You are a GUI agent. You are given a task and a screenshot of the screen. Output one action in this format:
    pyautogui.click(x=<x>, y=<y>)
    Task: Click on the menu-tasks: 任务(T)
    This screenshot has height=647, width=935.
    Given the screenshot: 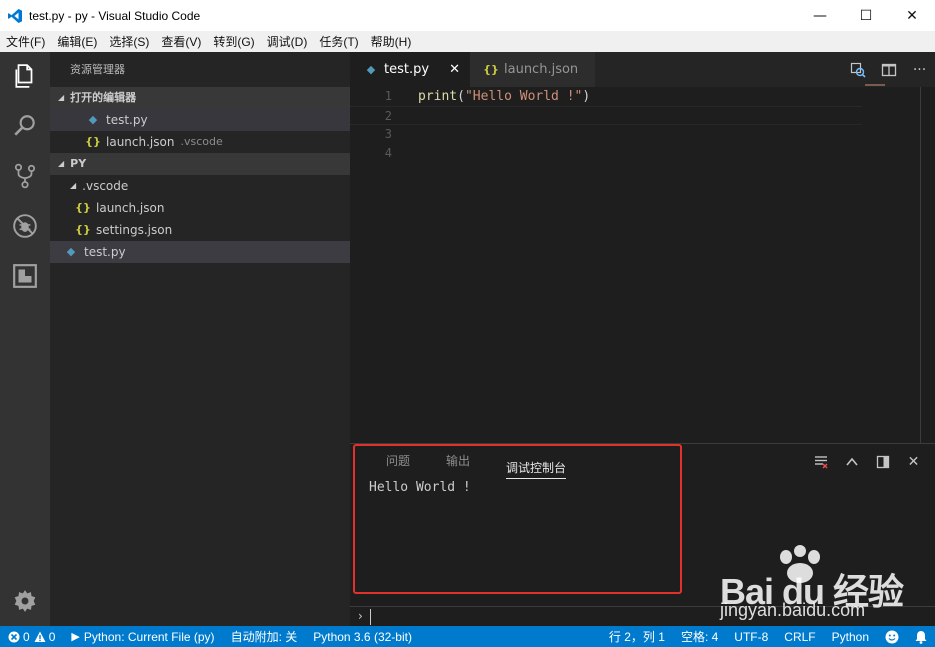 What is the action you would take?
    pyautogui.click(x=338, y=41)
    